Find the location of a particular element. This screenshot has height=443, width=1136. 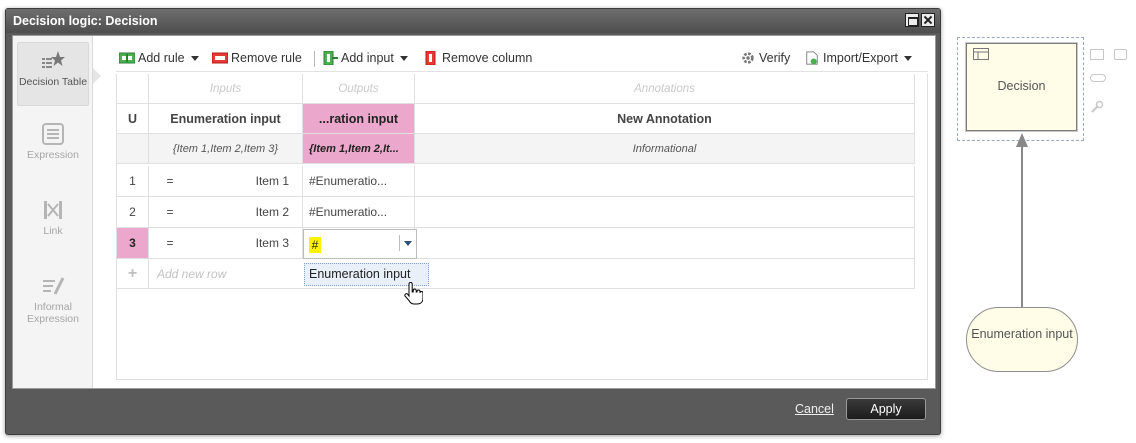

toolbar-divider is located at coordinates (314, 59).